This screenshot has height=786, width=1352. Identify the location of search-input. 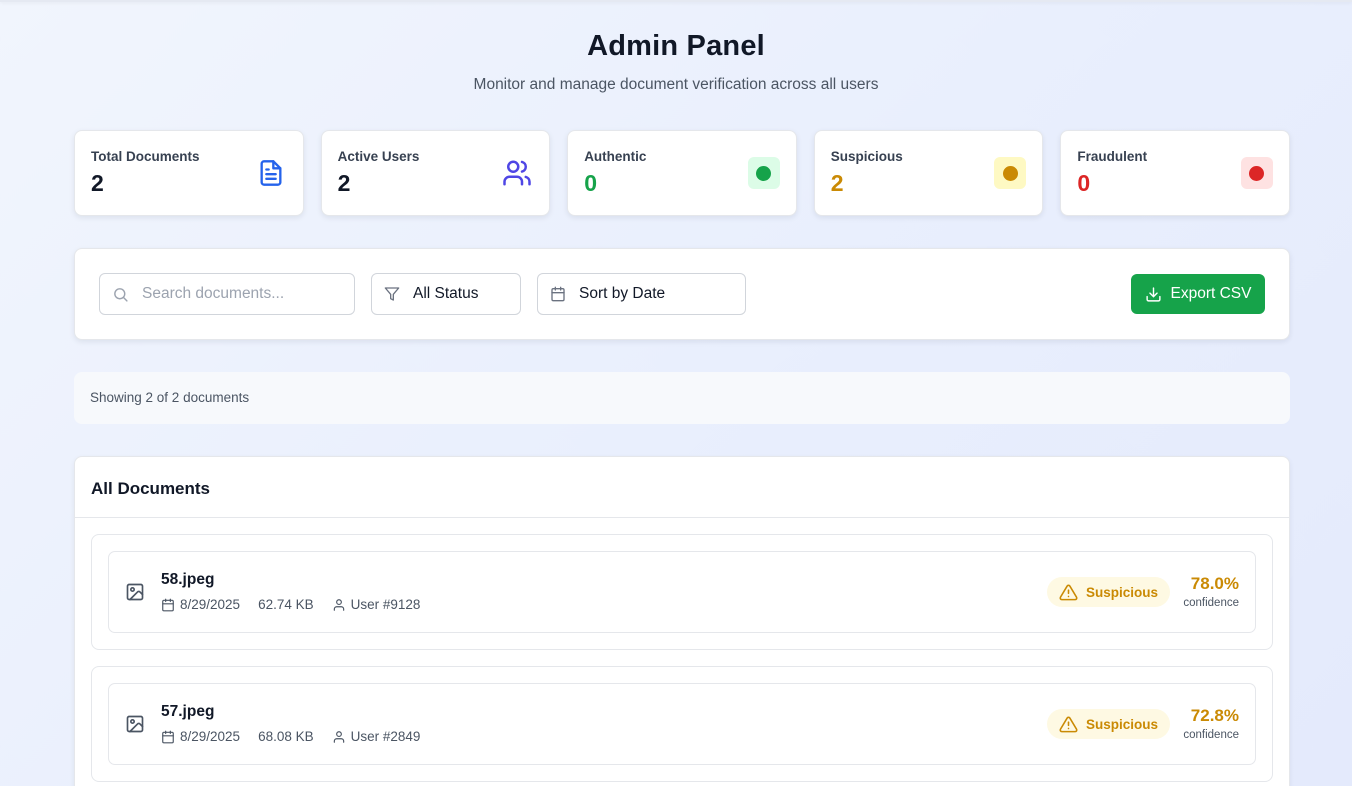
(237, 294).